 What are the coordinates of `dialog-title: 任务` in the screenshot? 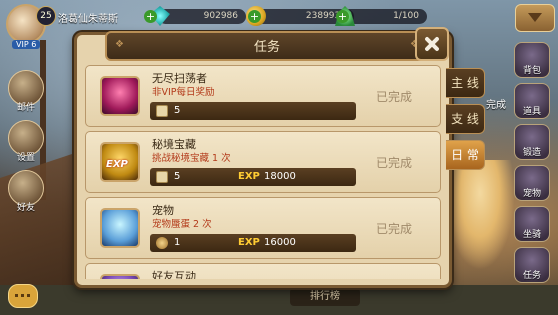 It's located at (266, 47).